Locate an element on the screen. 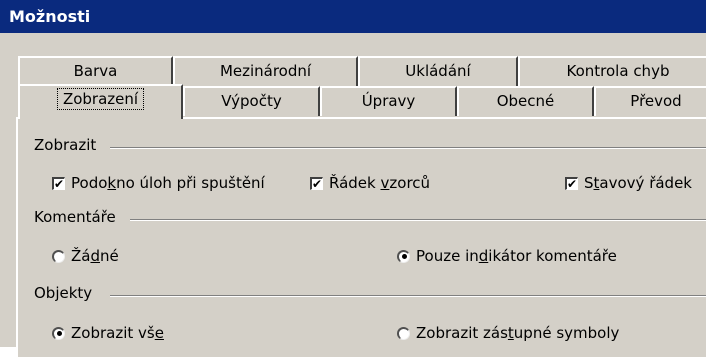  title-bar: Možnosti is located at coordinates (353, 16).